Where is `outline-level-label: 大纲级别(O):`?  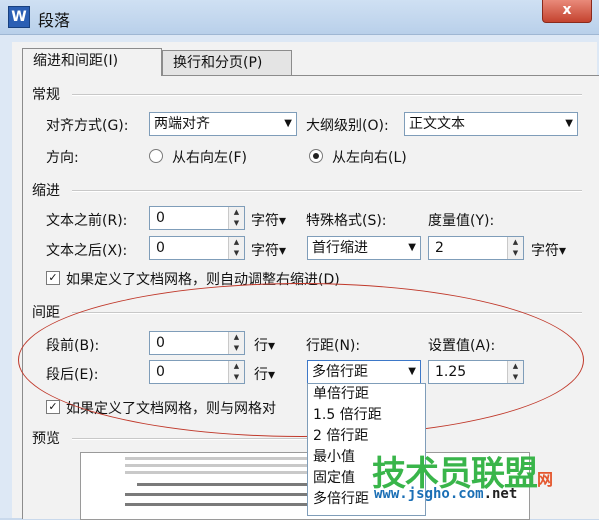
outline-level-label: 大纲级别(O): is located at coordinates (347, 126).